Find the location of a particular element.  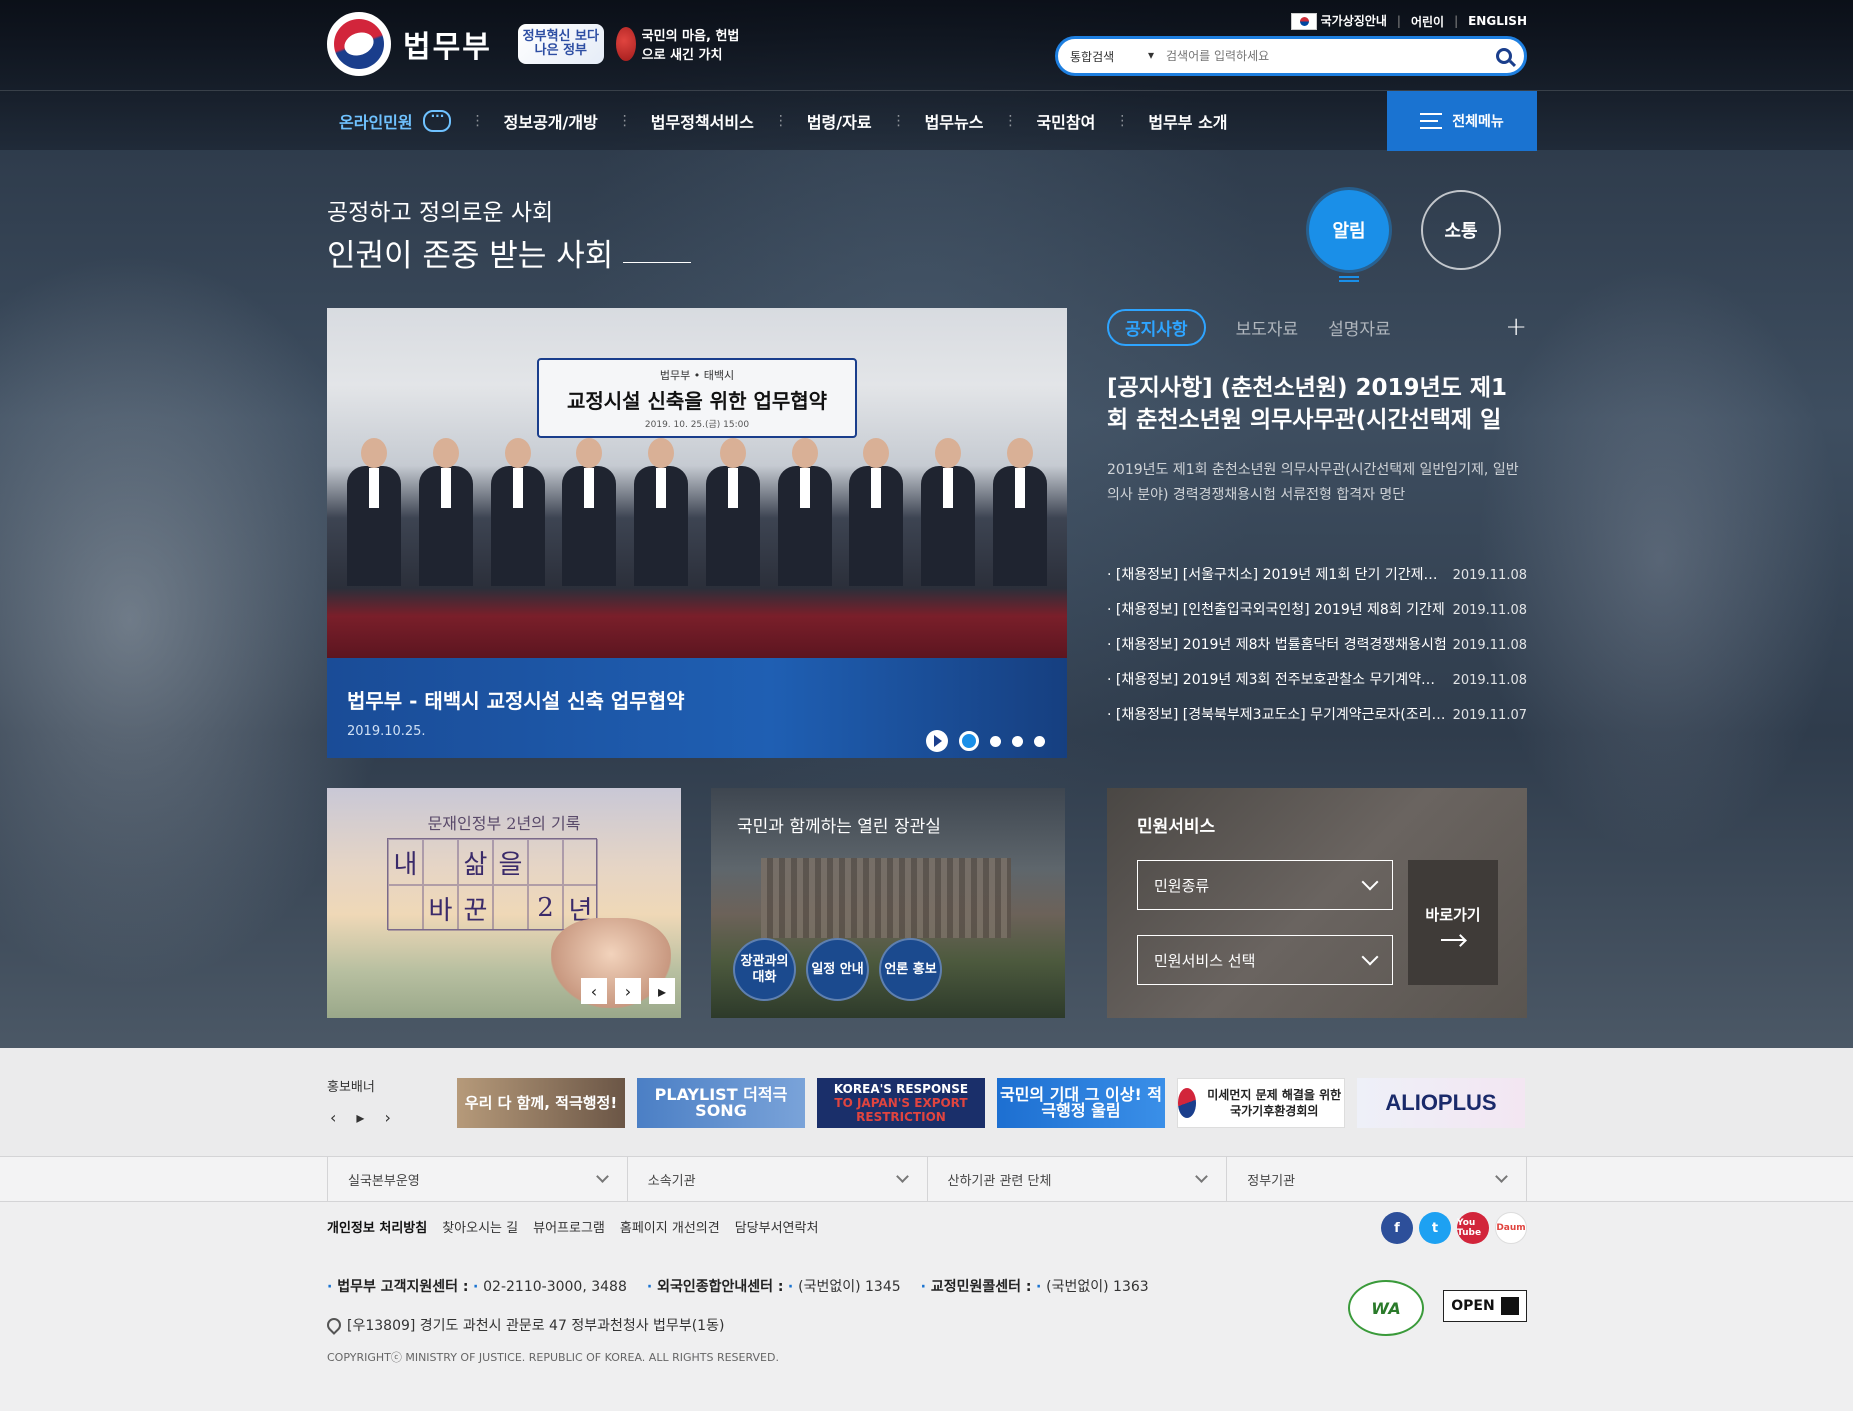

people-group is located at coordinates (697, 513).